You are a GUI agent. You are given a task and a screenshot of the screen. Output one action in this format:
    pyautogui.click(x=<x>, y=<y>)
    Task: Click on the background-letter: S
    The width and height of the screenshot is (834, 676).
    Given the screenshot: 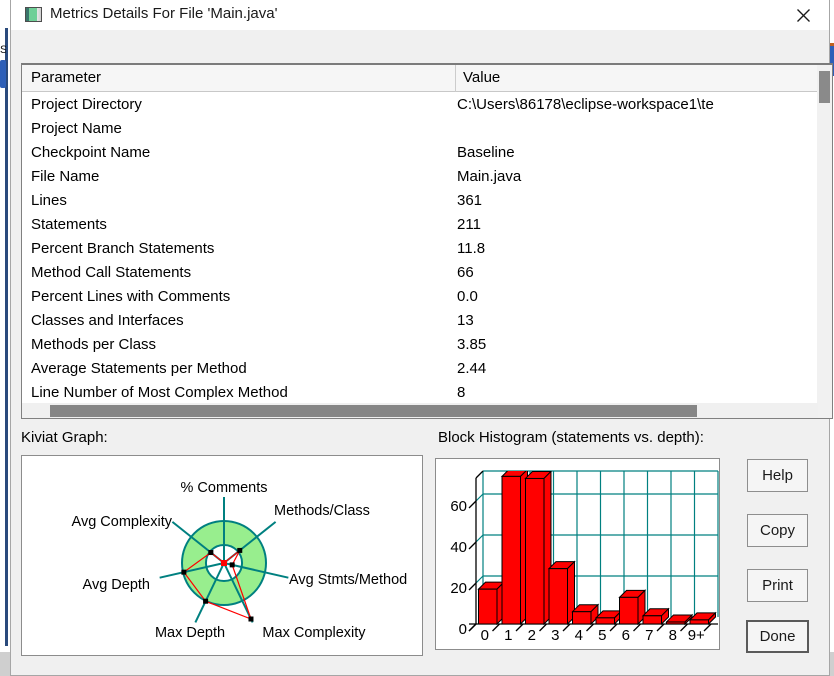 What is the action you would take?
    pyautogui.click(x=3, y=50)
    